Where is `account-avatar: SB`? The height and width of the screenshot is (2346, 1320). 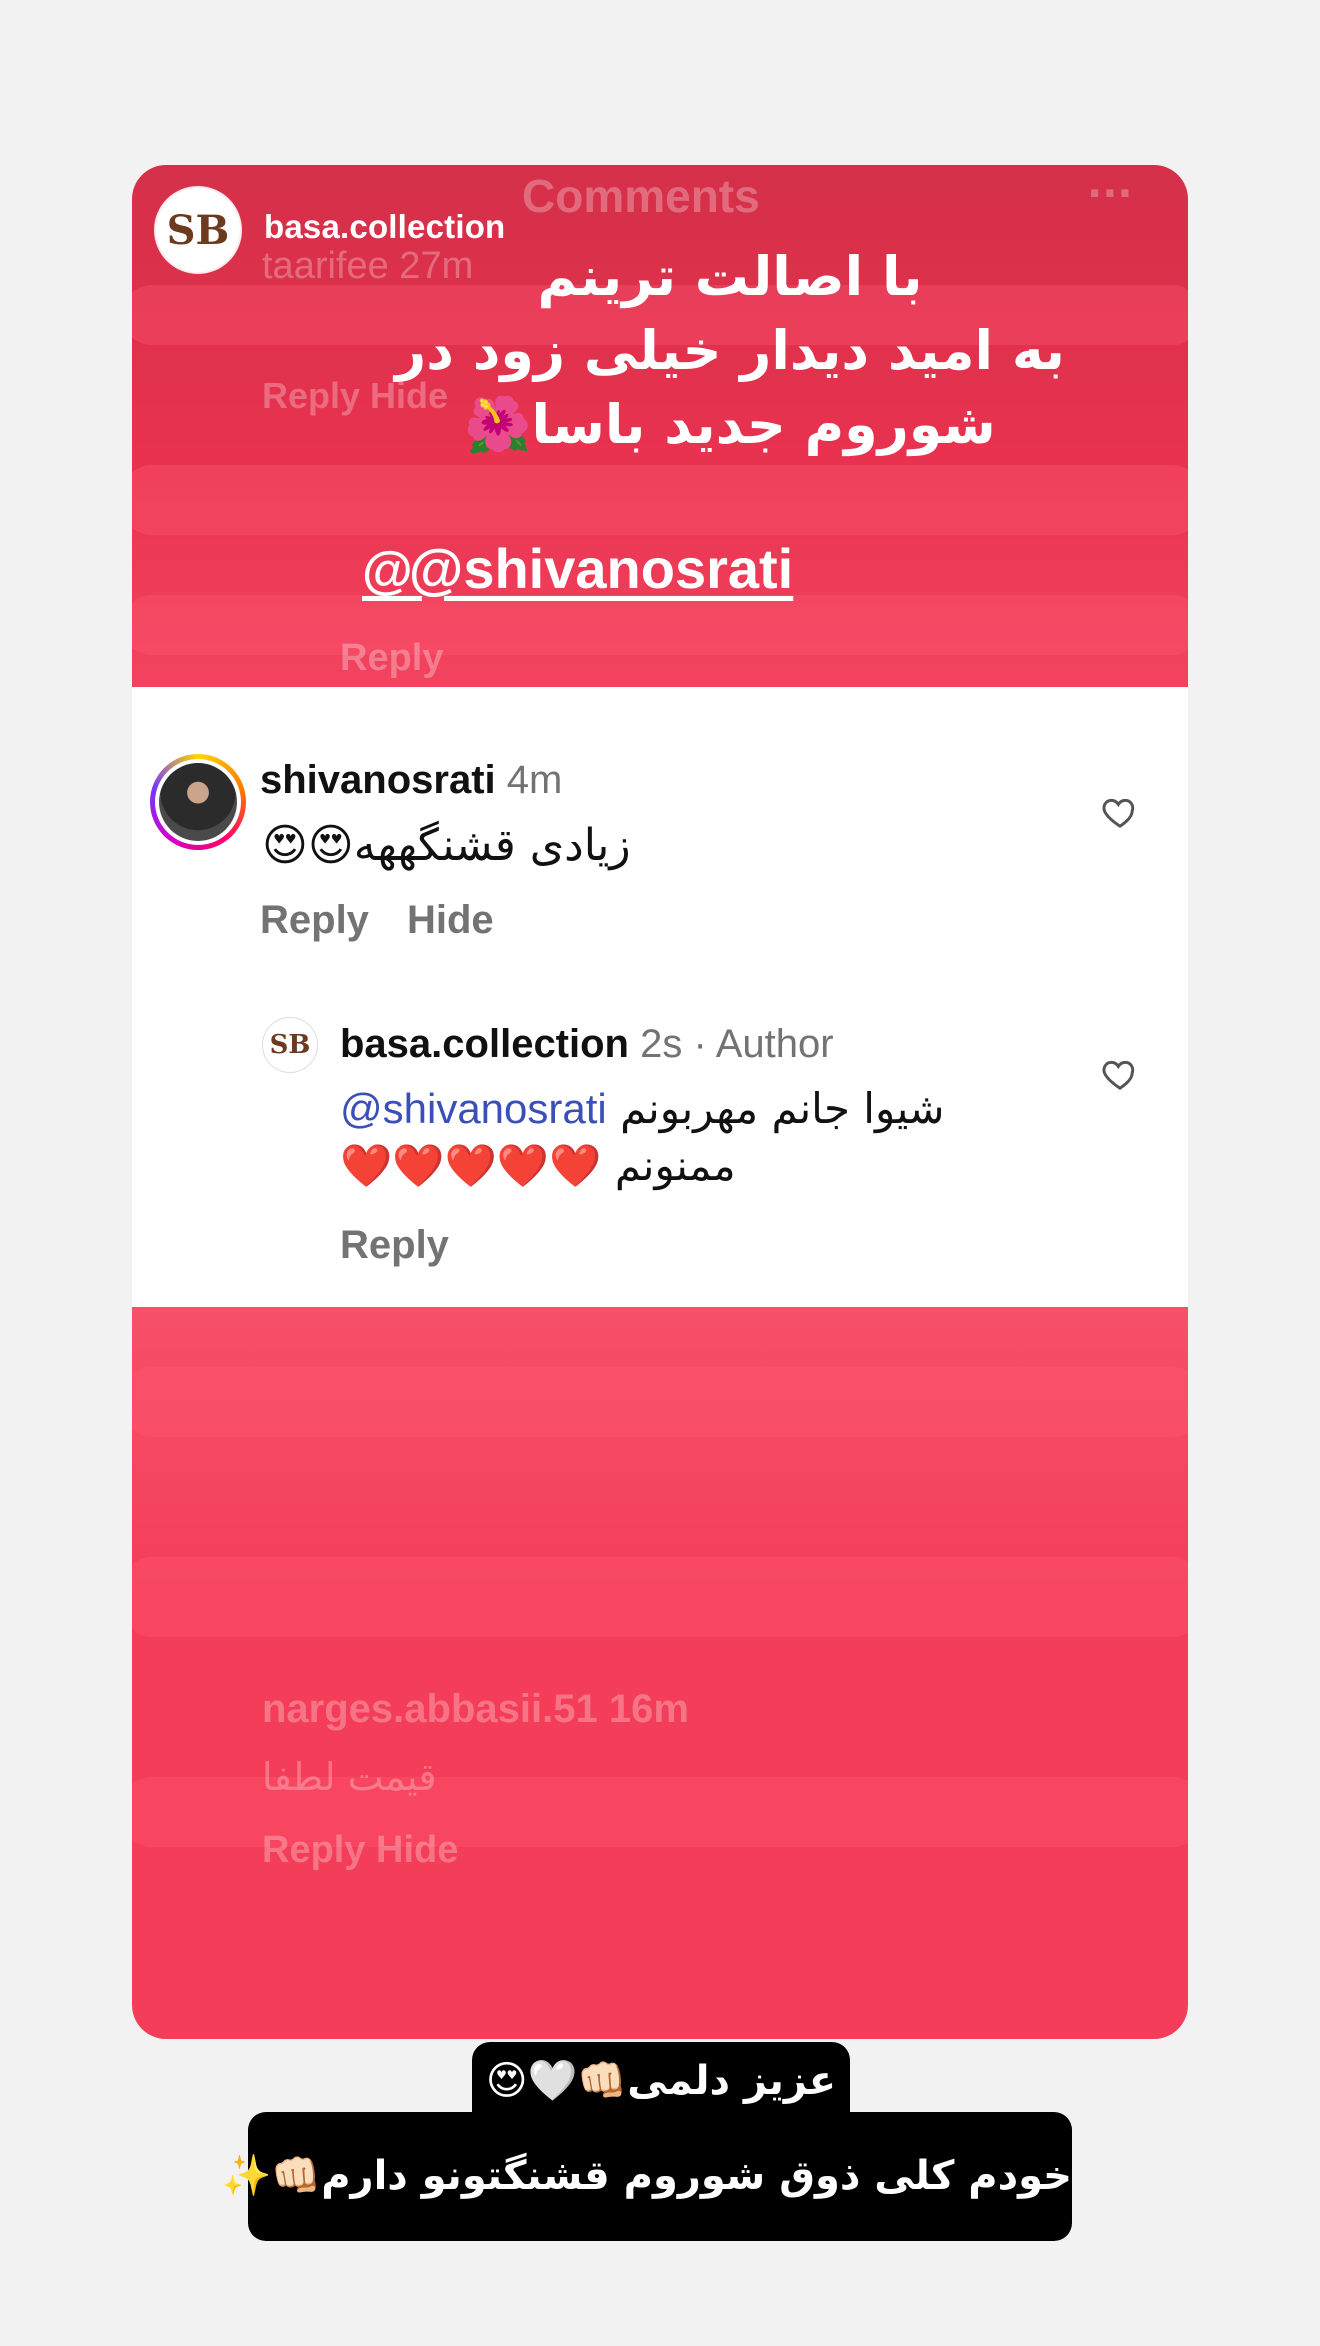 account-avatar: SB is located at coordinates (198, 230).